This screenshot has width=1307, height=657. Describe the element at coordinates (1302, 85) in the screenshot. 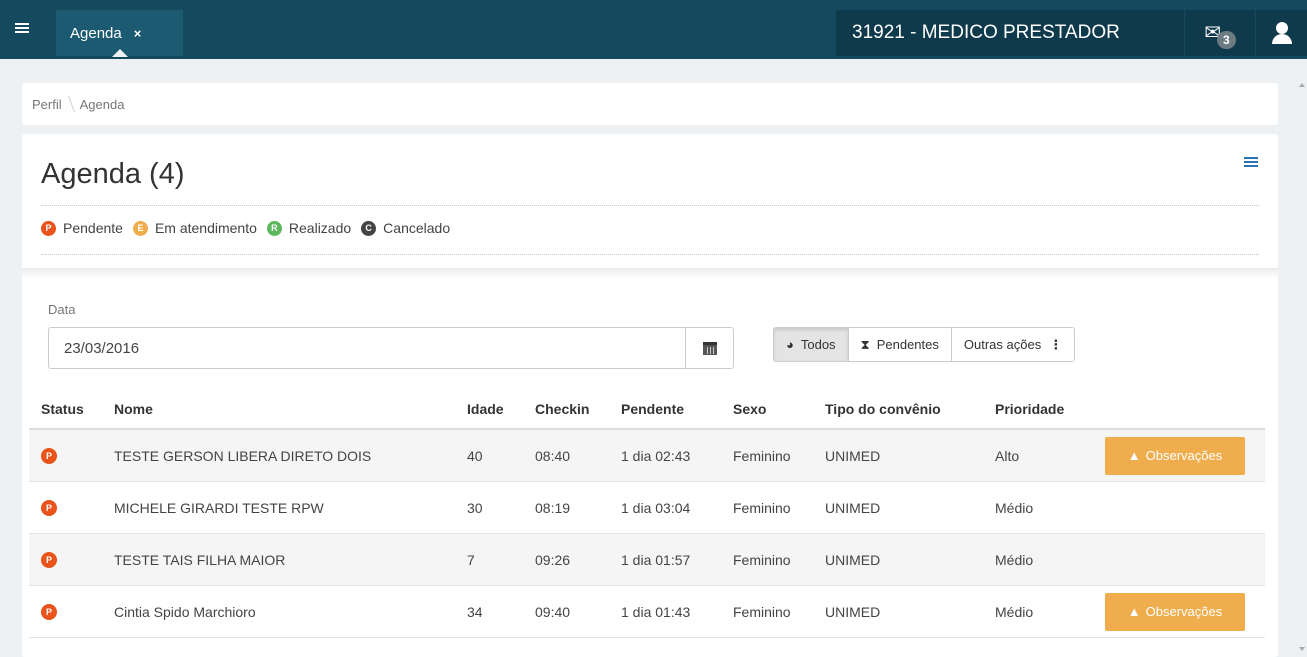

I see `scroll-up-icon` at that location.